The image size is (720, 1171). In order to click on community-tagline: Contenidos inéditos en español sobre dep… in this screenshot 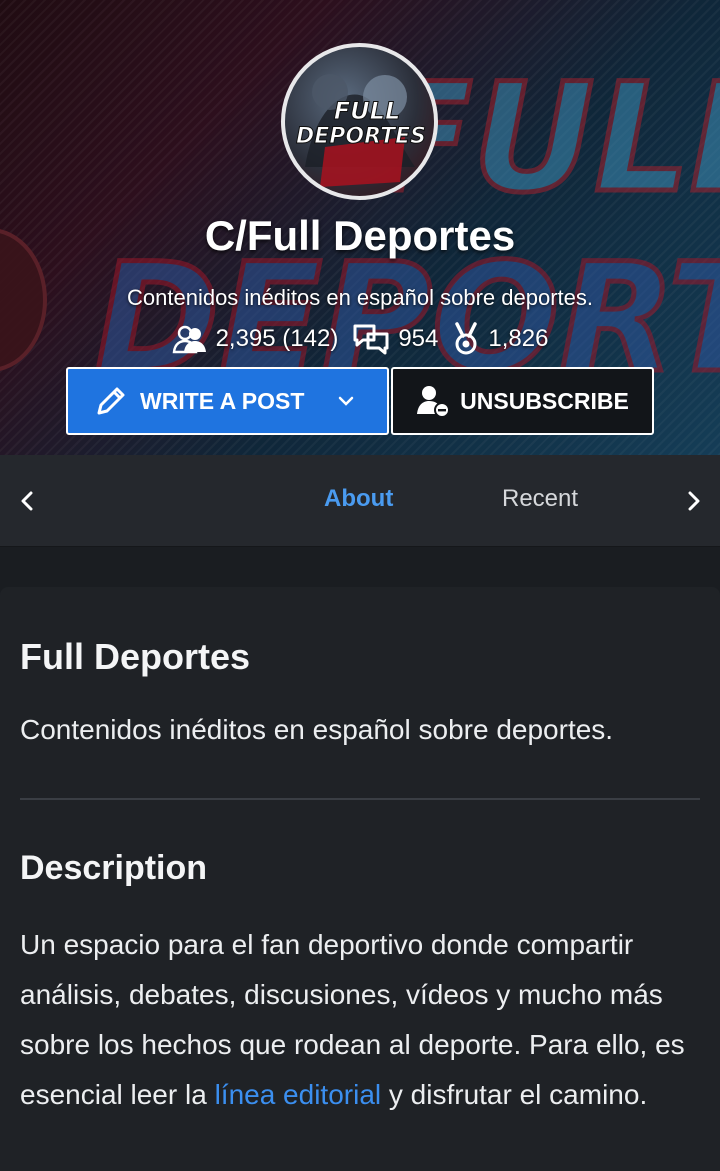, I will do `click(360, 297)`.